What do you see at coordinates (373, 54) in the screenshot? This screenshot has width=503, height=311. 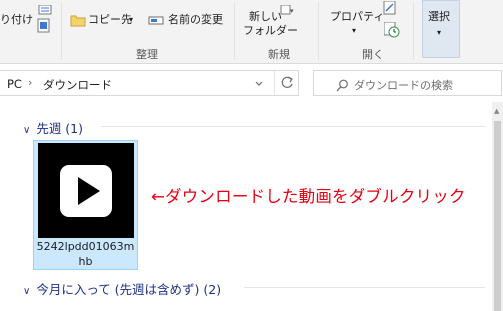 I see `open-group-label: 開く` at bounding box center [373, 54].